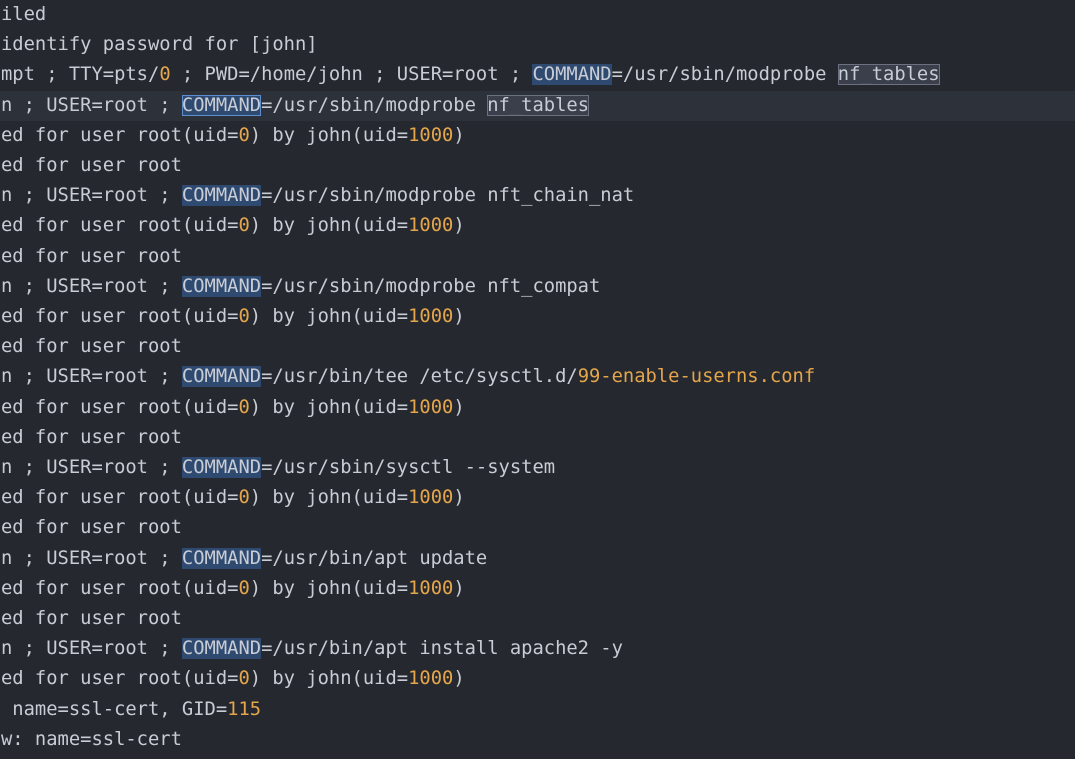 The image size is (1075, 759). Describe the element at coordinates (442, 649) in the screenshot. I see `log-text: =/usr/bin/apt install apache2 -y` at that location.